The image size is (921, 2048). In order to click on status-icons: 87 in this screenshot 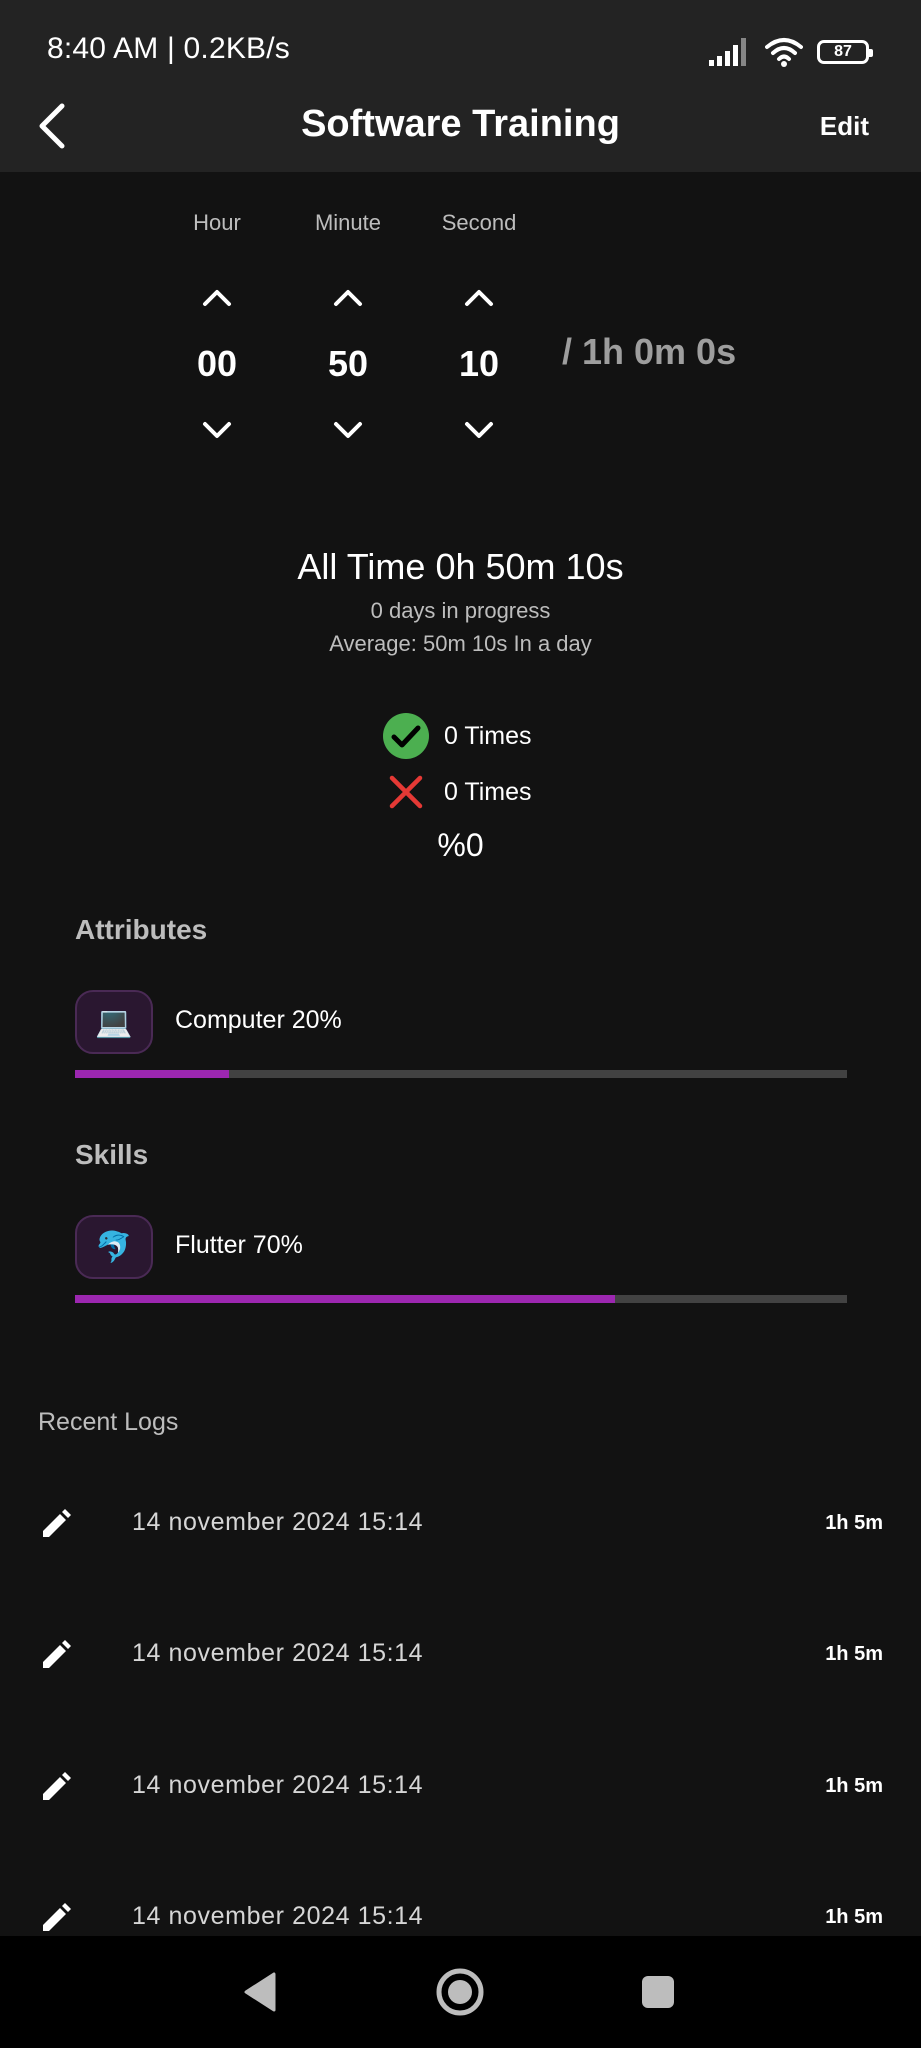, I will do `click(791, 52)`.